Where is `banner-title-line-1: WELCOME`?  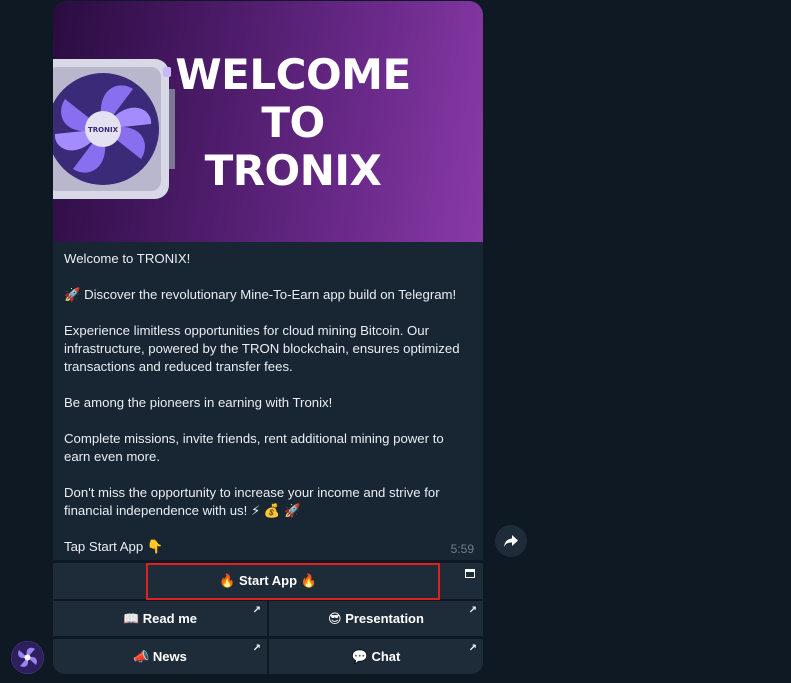
banner-title-line-1: WELCOME is located at coordinates (293, 74).